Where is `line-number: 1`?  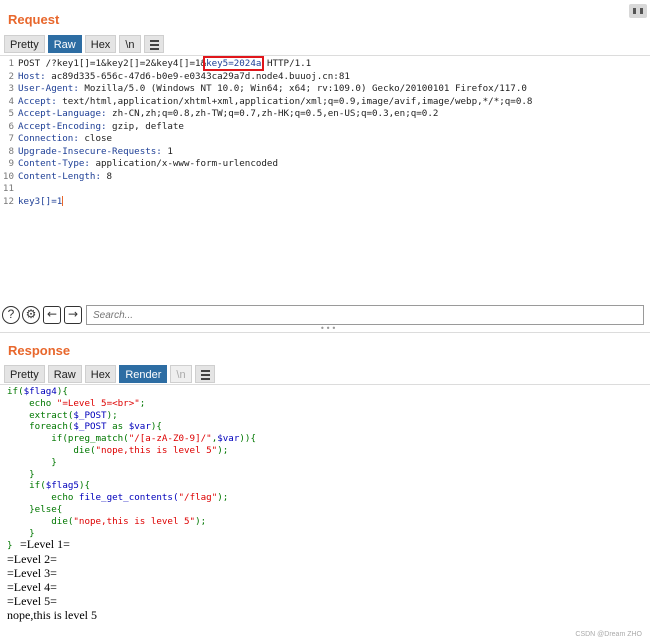
line-number: 1 is located at coordinates (11, 63).